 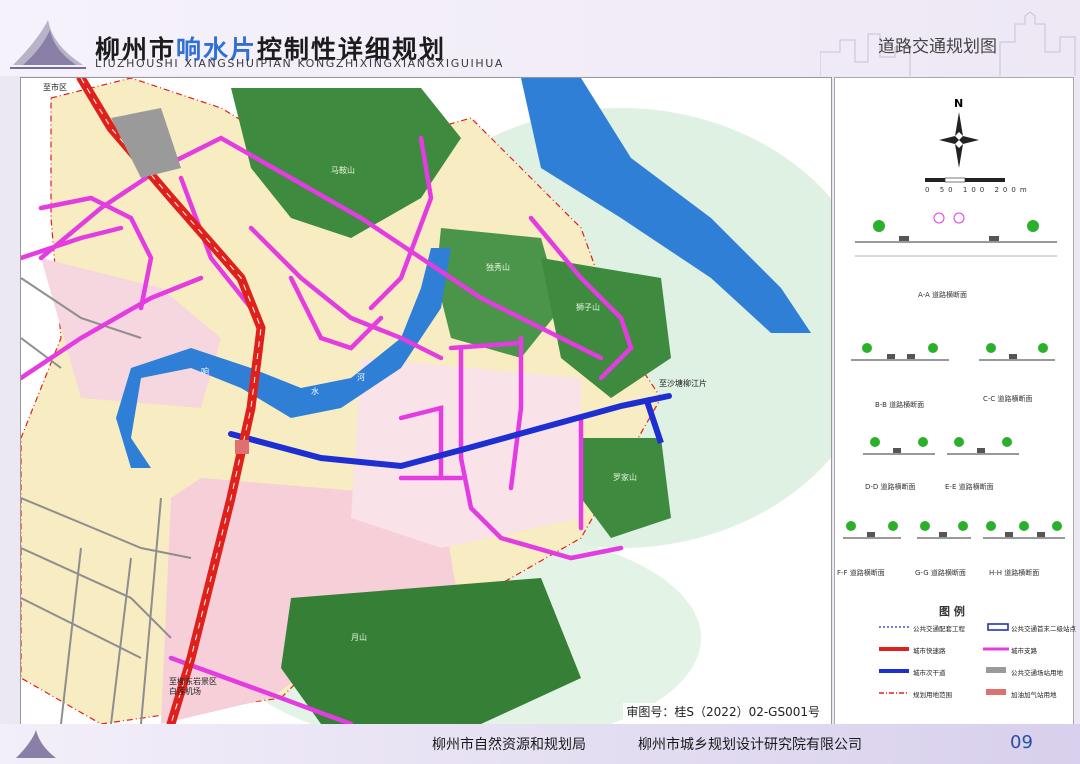 What do you see at coordinates (959, 103) in the screenshot?
I see `north-label: N` at bounding box center [959, 103].